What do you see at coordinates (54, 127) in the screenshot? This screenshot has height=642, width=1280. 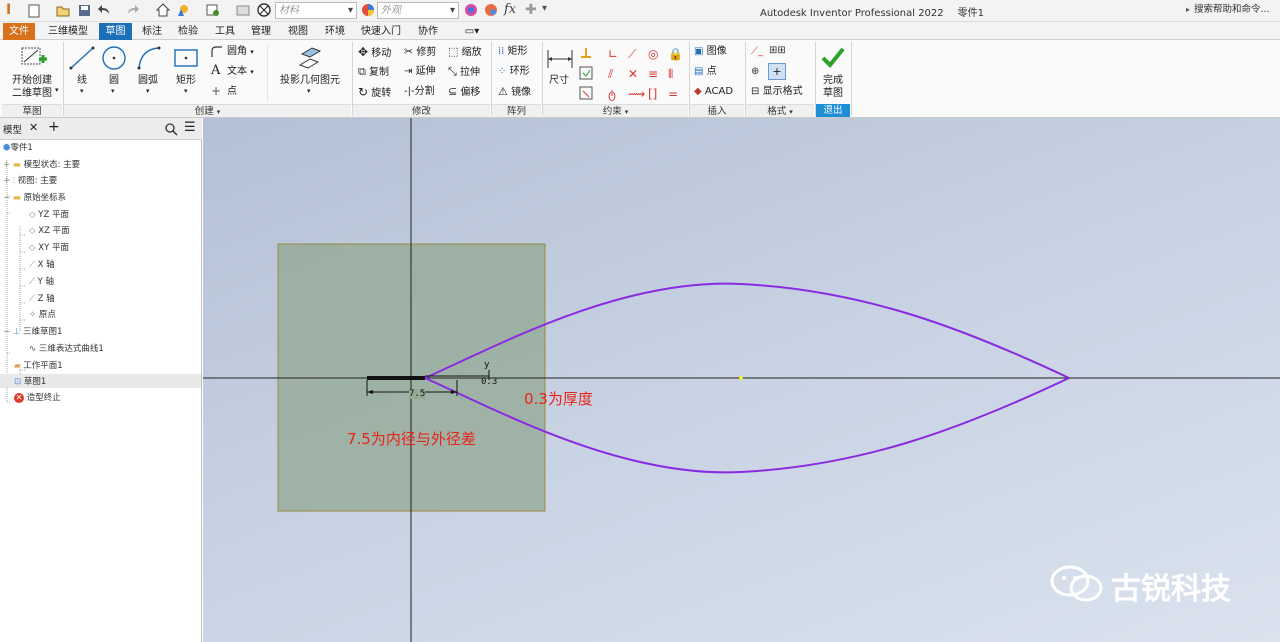 I see `add-tab-icon: +` at bounding box center [54, 127].